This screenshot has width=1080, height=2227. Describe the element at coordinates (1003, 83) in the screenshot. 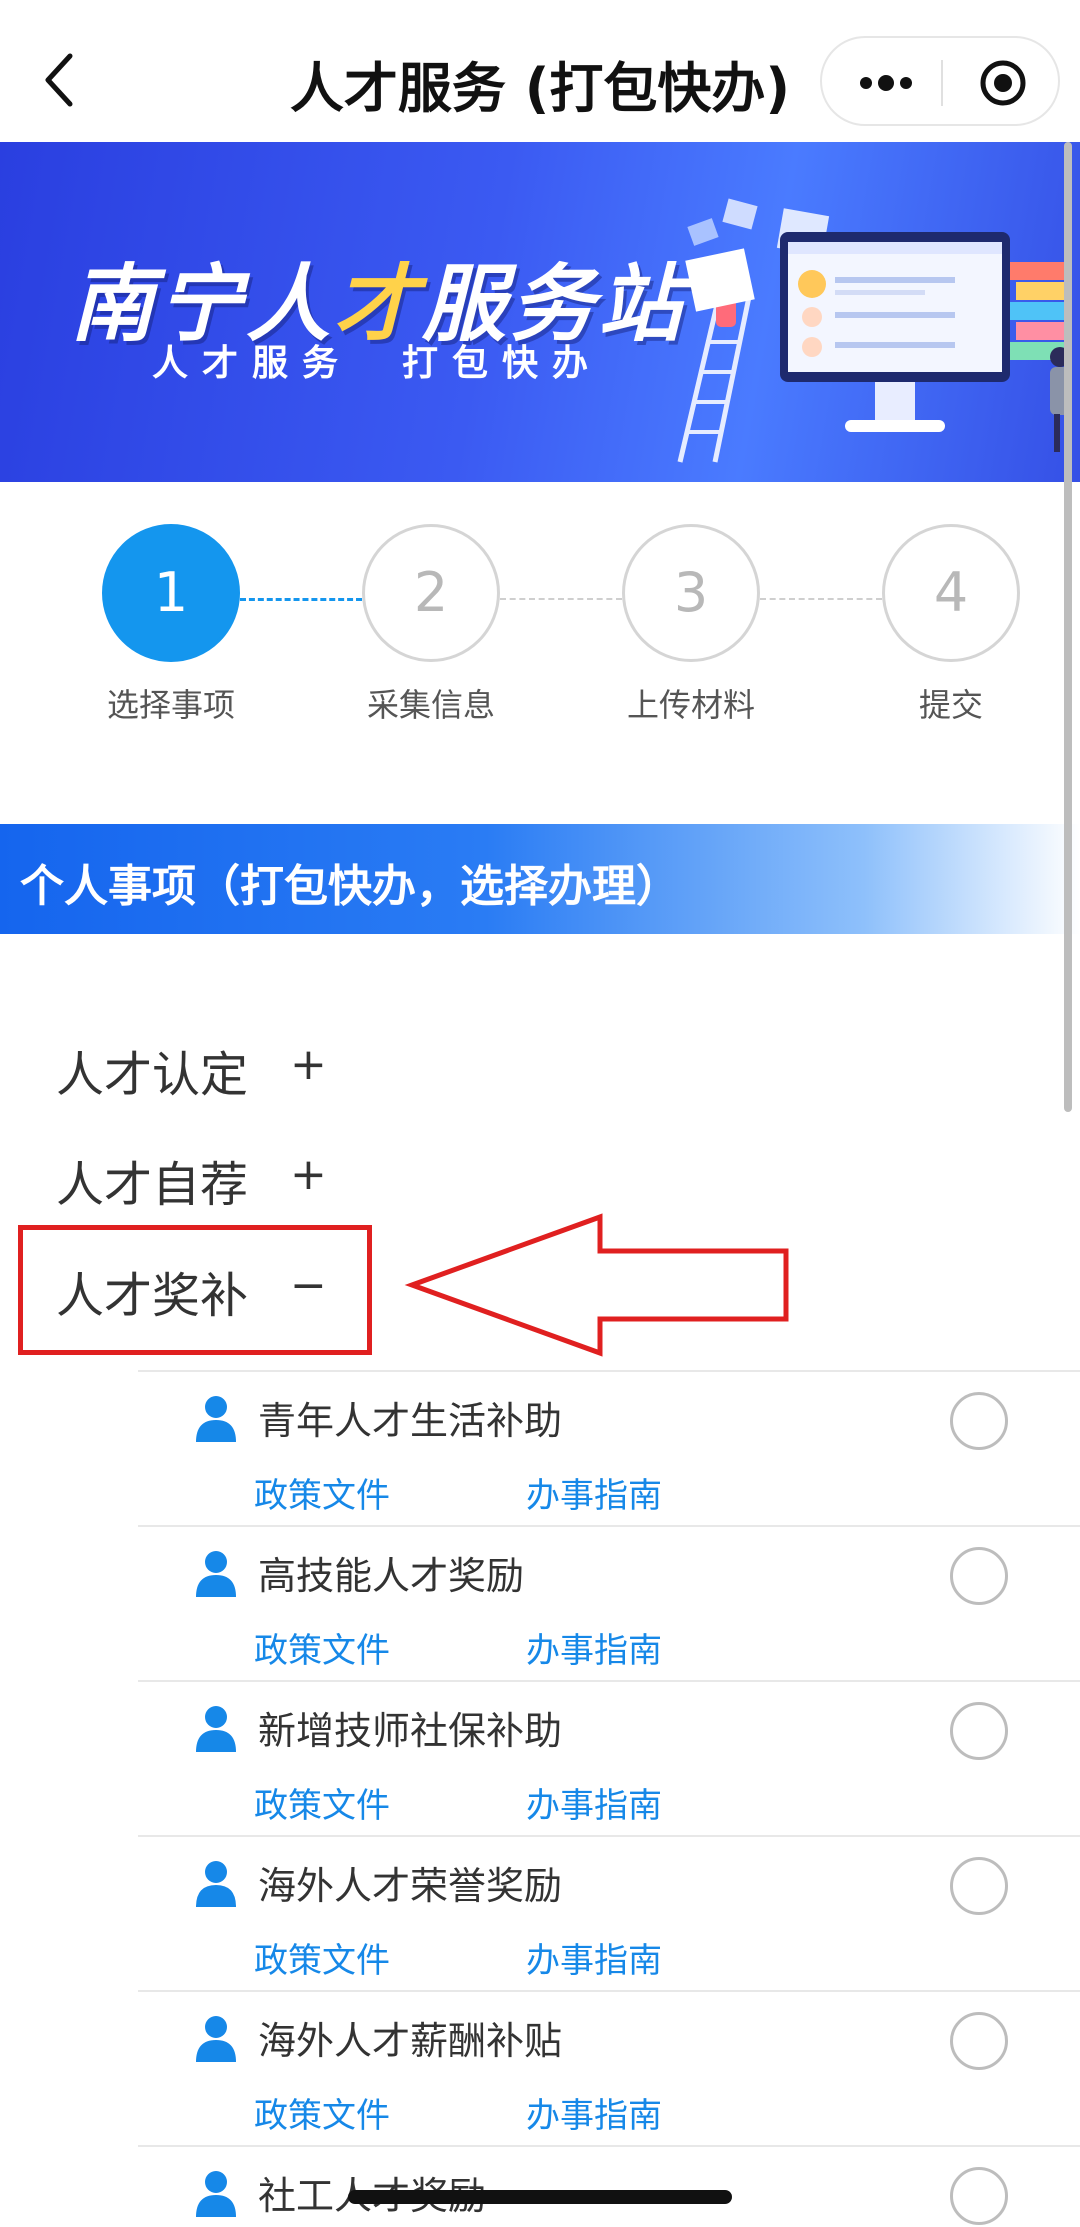

I see `target-circle-icon` at that location.